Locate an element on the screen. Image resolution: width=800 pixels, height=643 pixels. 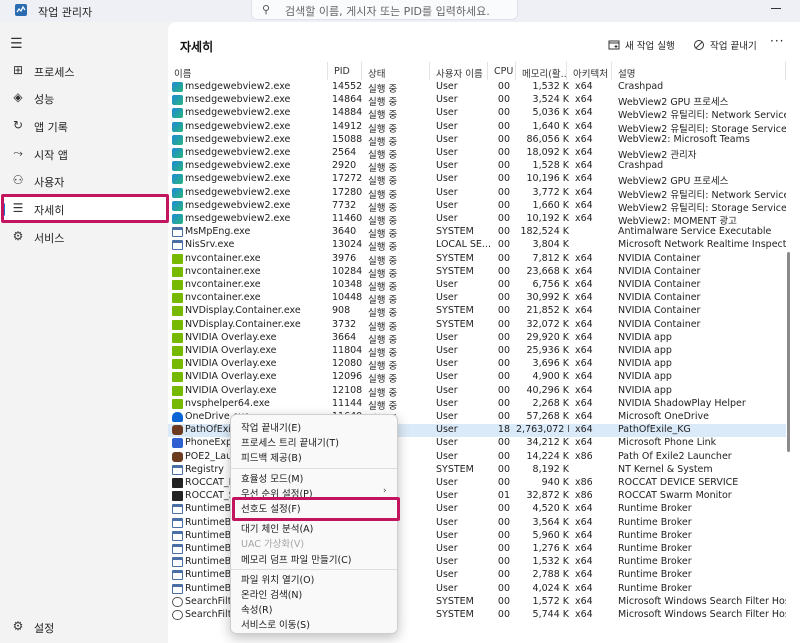
cell-mem: 2,788 K is located at coordinates (550, 575).